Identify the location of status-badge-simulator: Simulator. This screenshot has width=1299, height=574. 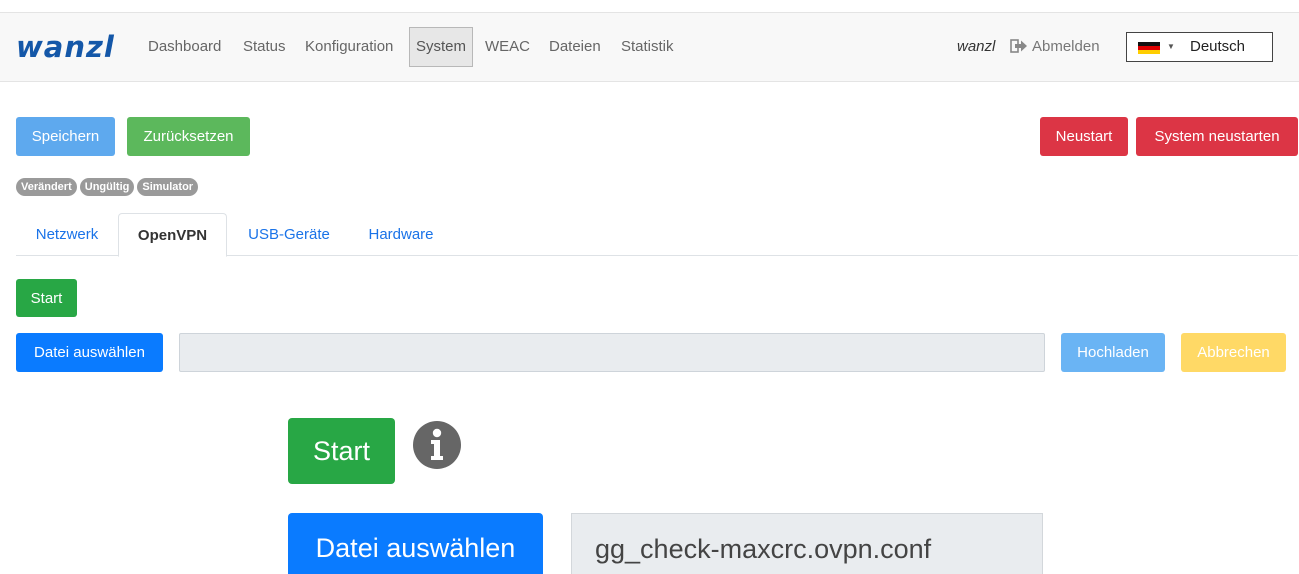
(168, 187).